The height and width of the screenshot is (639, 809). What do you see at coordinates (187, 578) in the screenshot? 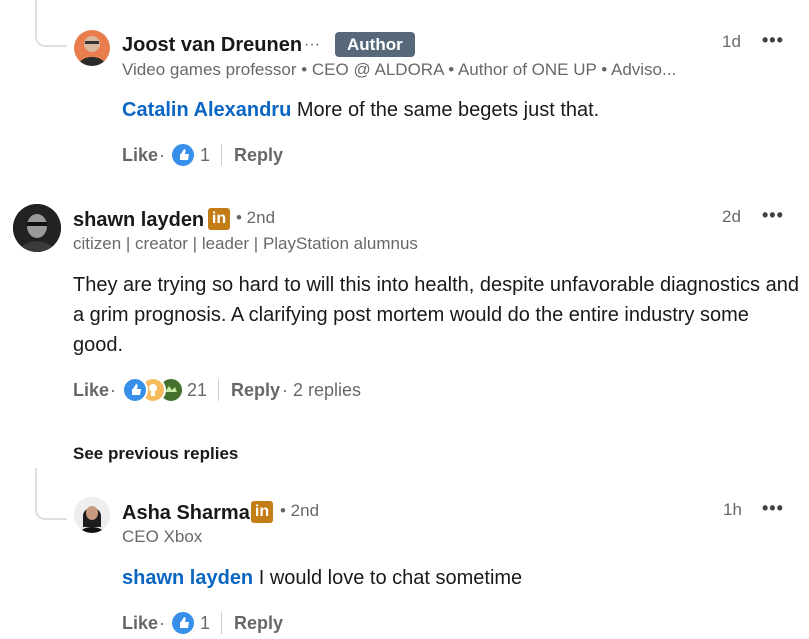
I see `mention-link: shawn layden` at bounding box center [187, 578].